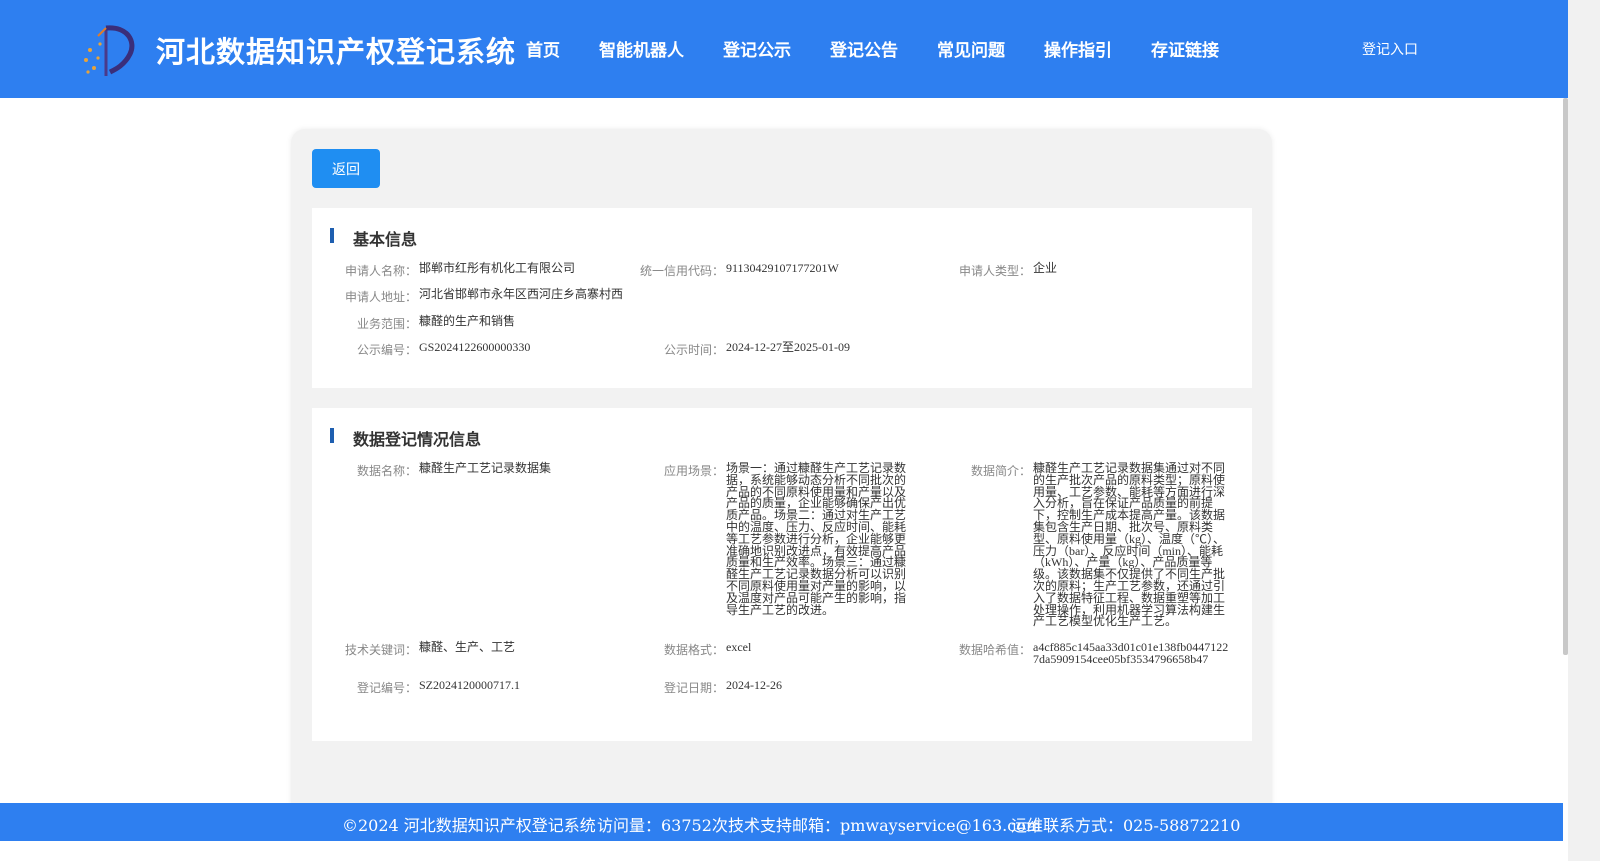 The image size is (1600, 861). Describe the element at coordinates (497, 268) in the screenshot. I see `applicant-name: 邯郸市红彤有机化工有限公司` at that location.